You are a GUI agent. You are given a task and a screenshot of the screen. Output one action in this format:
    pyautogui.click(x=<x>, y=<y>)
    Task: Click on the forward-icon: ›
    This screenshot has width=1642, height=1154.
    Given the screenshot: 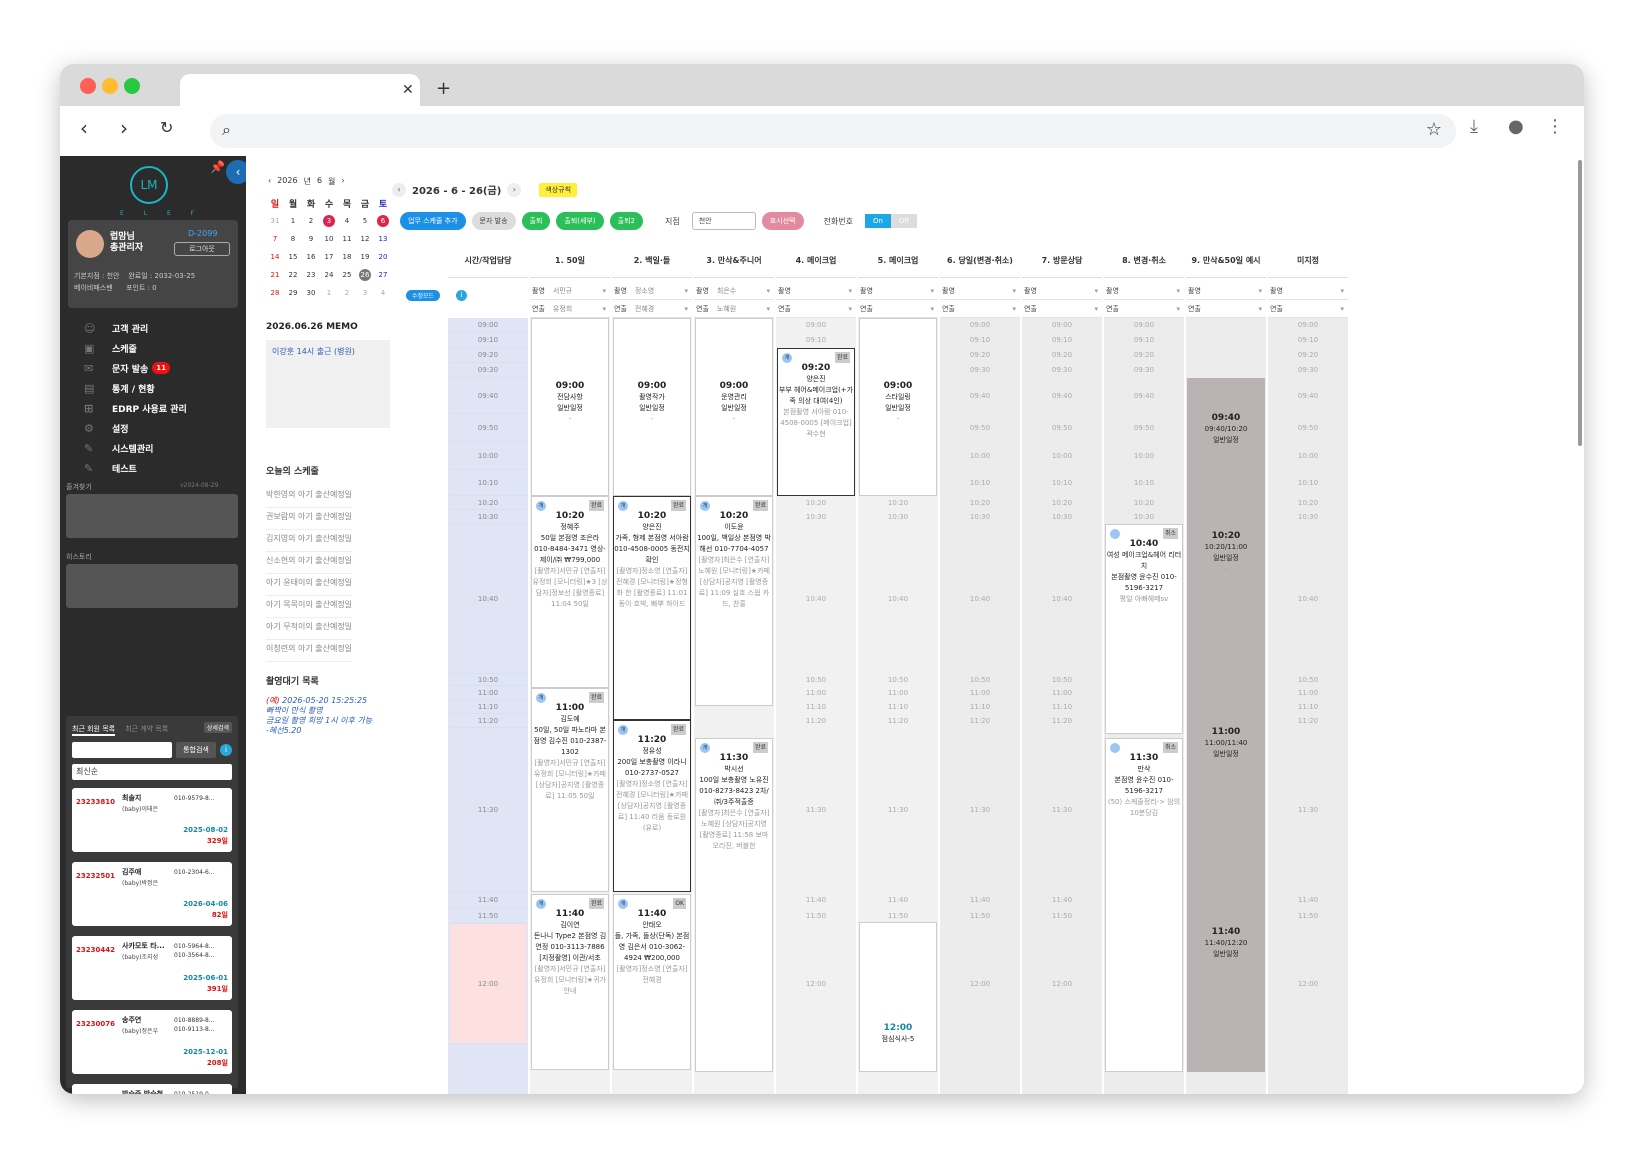 What is the action you would take?
    pyautogui.click(x=124, y=128)
    